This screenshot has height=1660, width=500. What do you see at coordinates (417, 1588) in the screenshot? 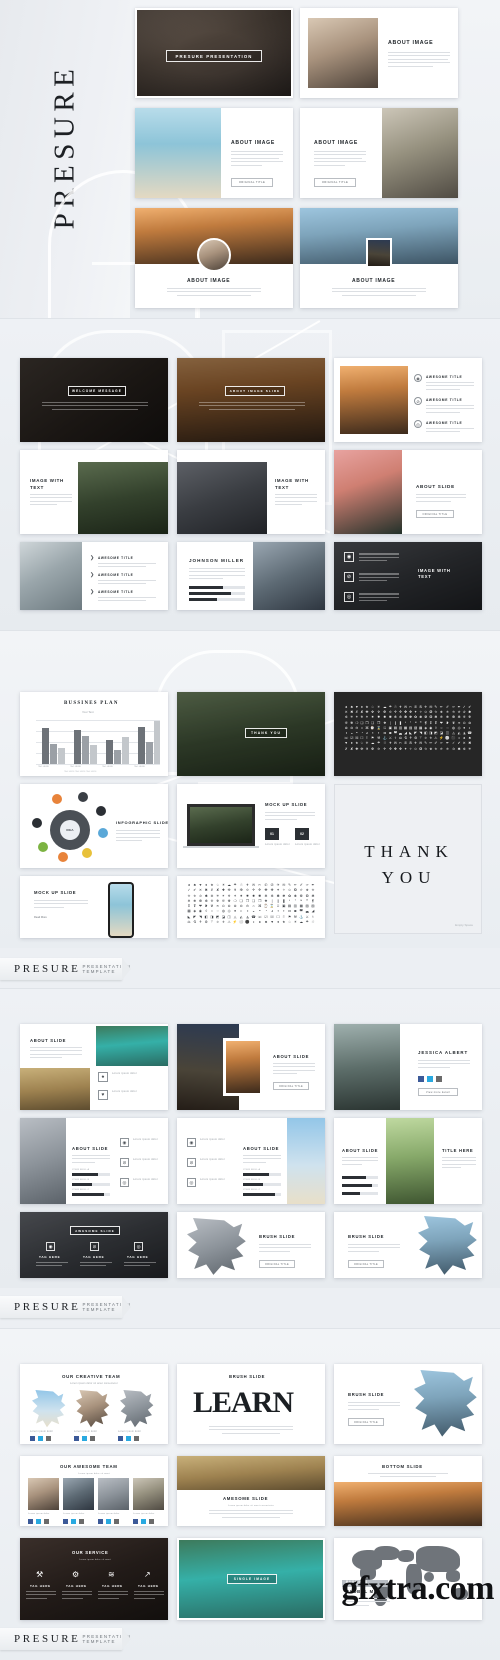
I see `site-watermark: gfxtra.com` at bounding box center [417, 1588].